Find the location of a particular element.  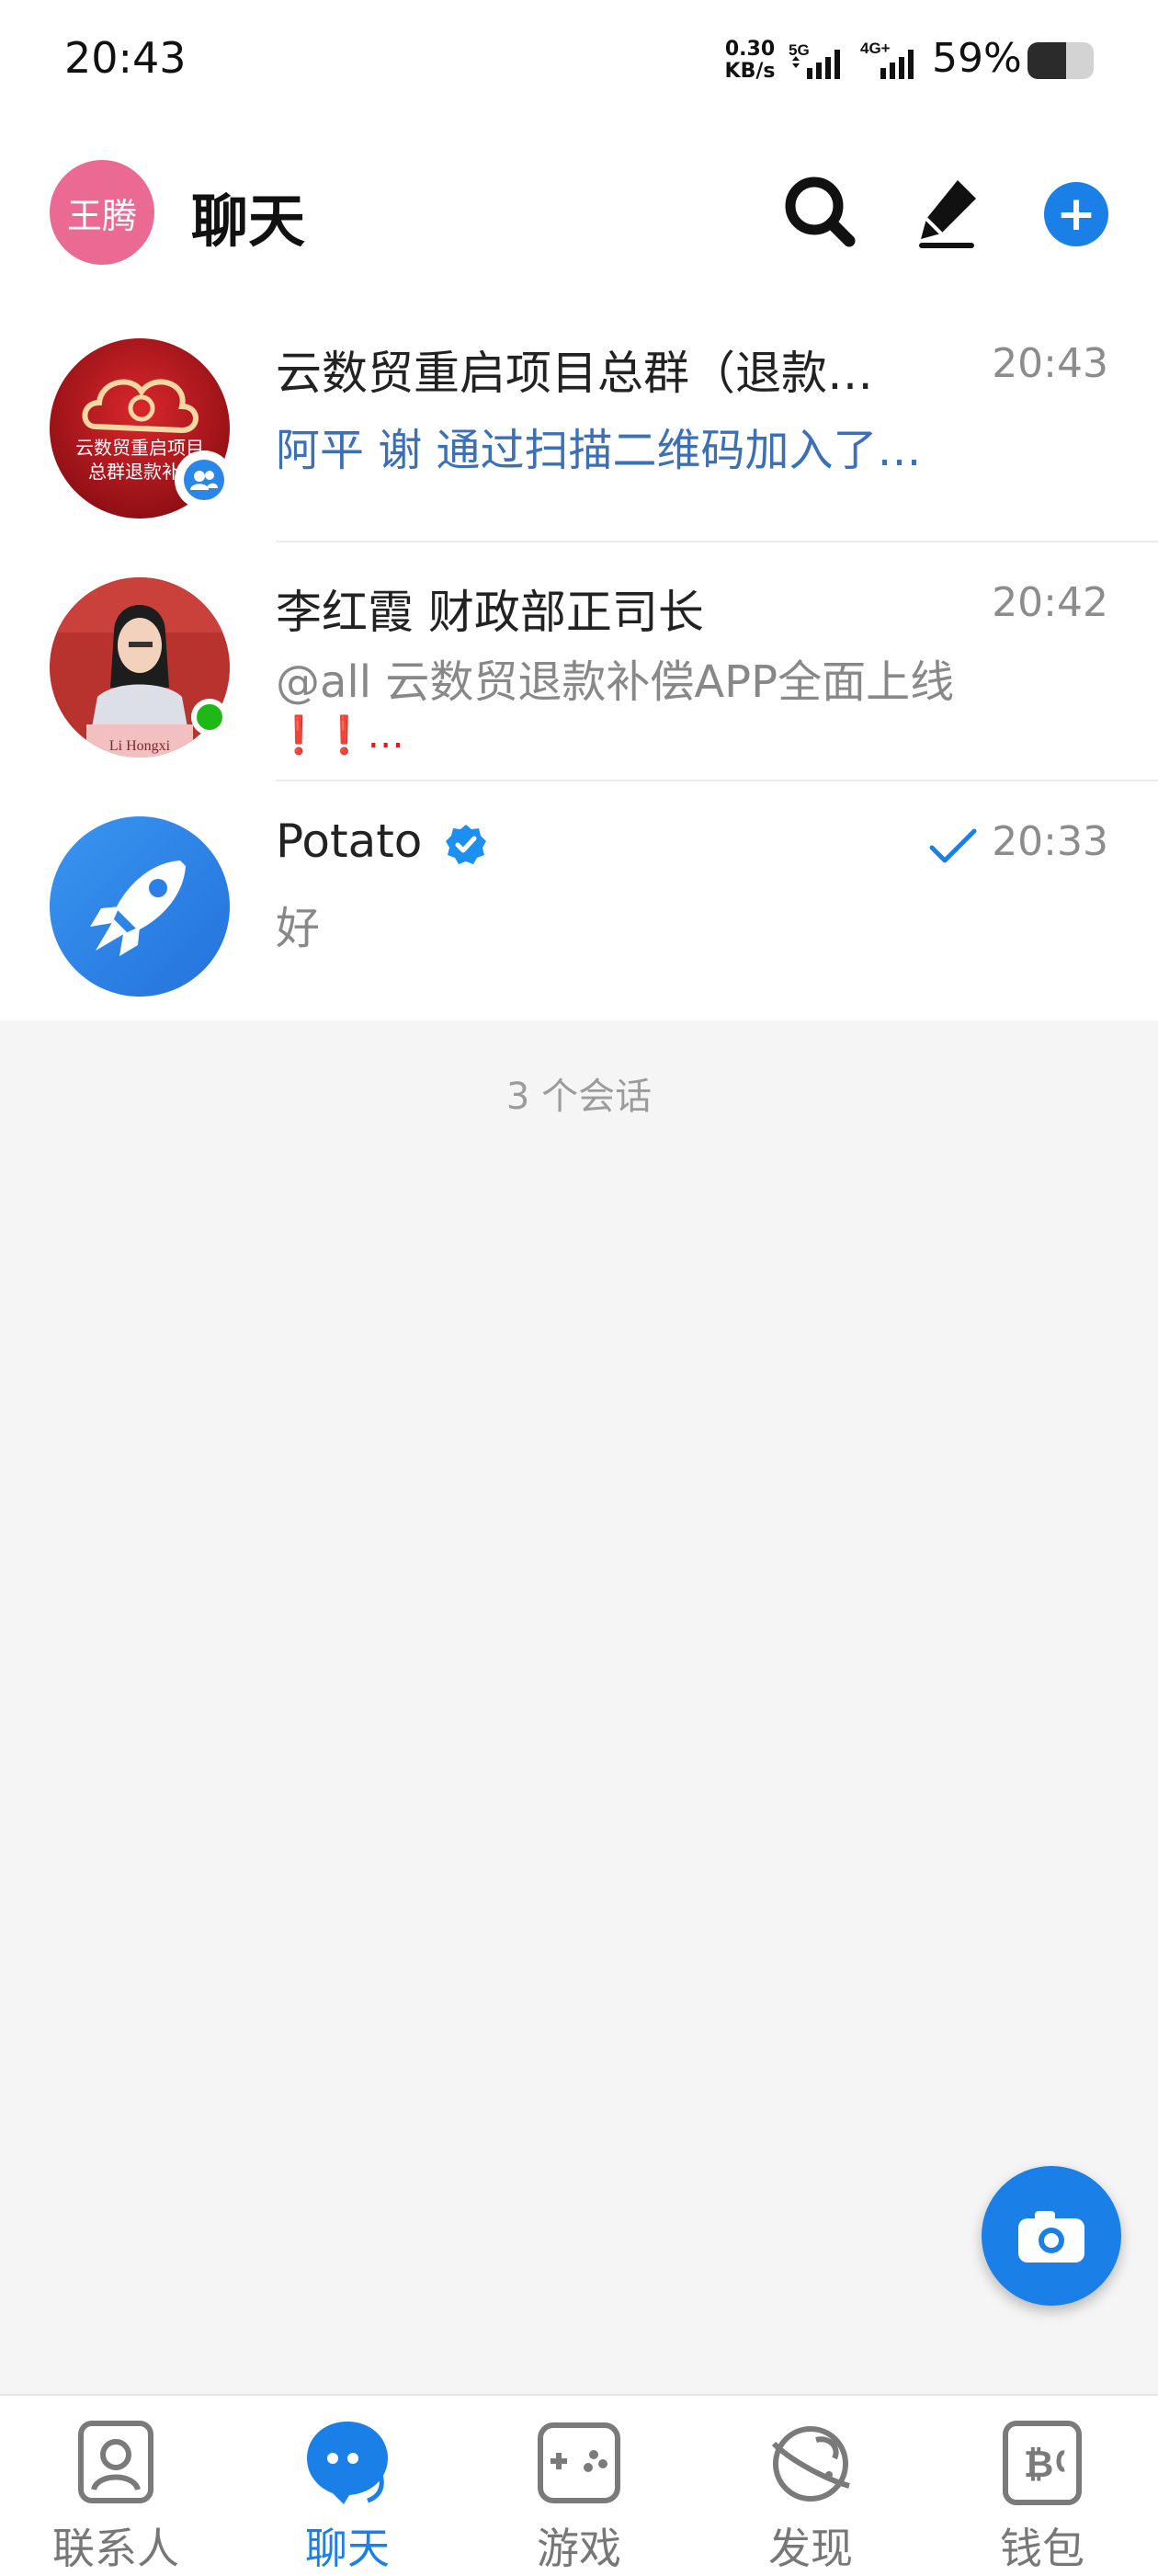

signal-4g-icon: 4G+ is located at coordinates (887, 59).